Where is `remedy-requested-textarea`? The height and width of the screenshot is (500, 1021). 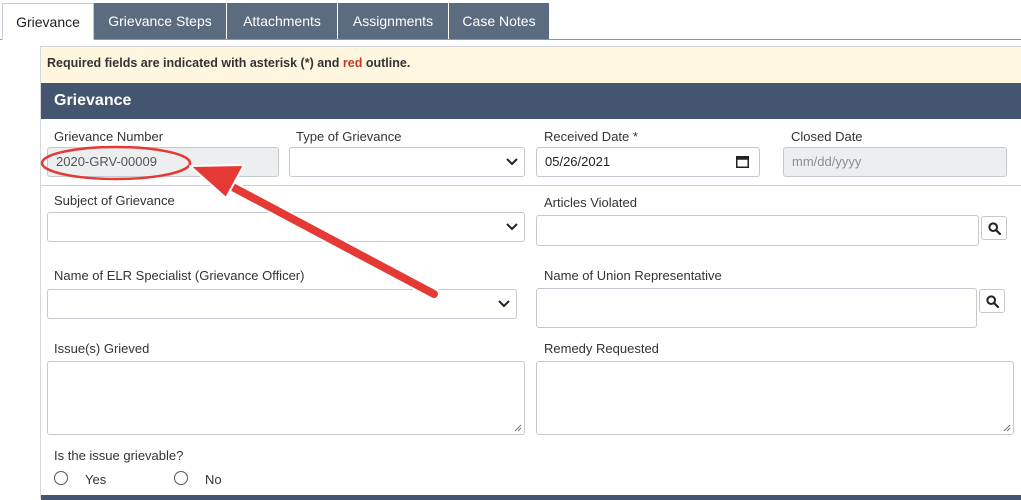 remedy-requested-textarea is located at coordinates (775, 398).